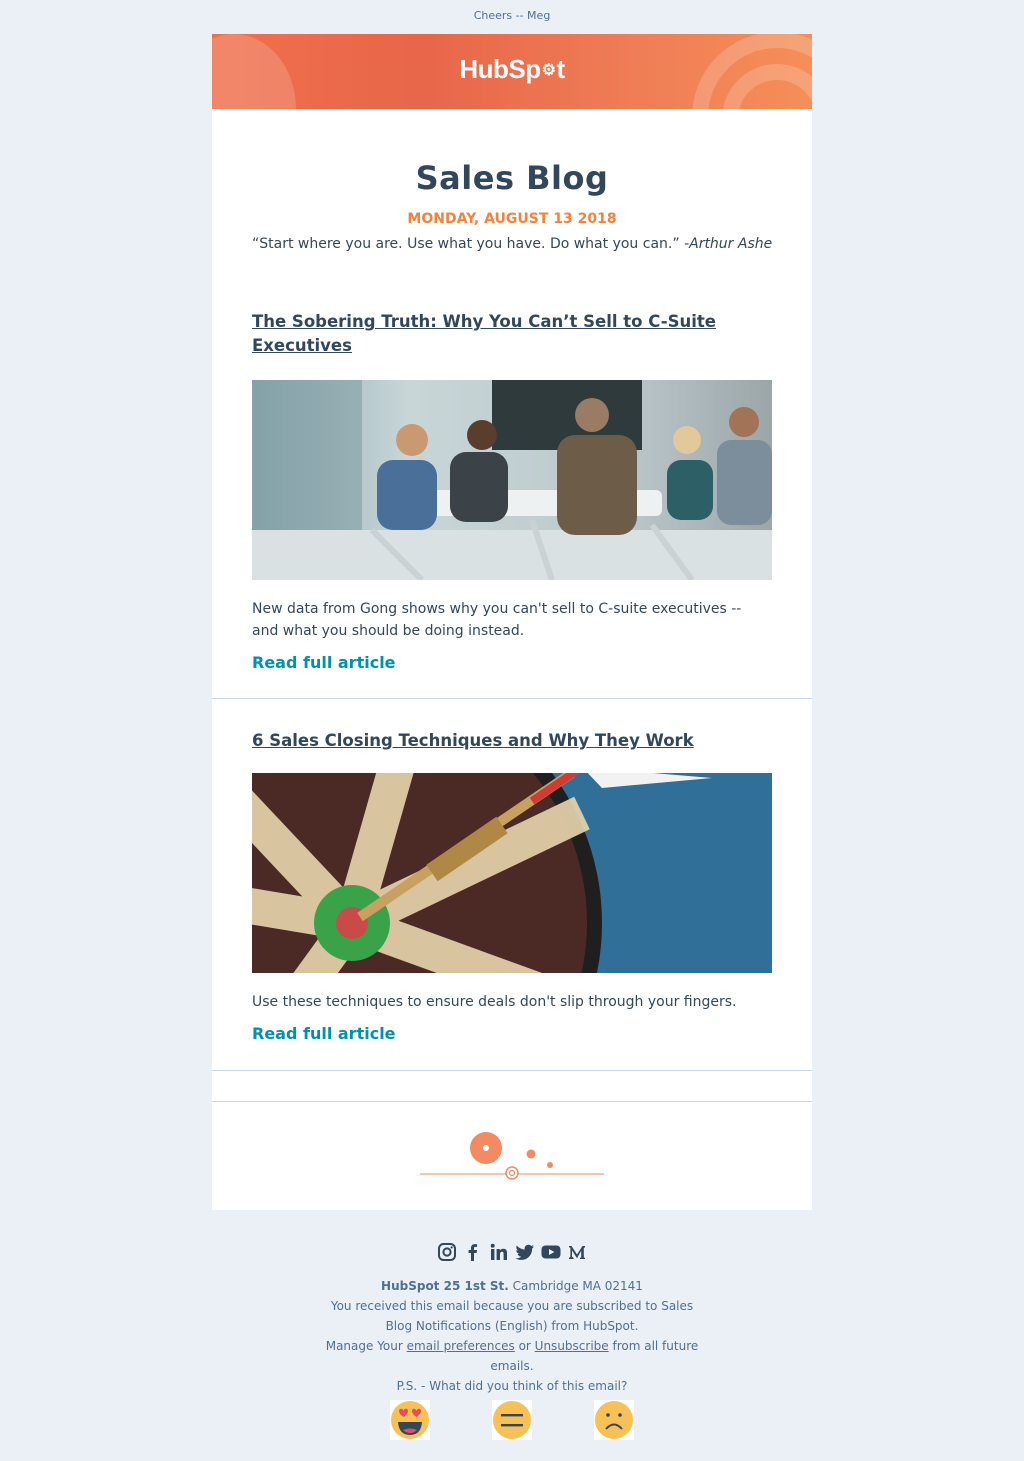  I want to click on ps-feedback-question: P.S. - What did you think of this email?, so click(512, 1386).